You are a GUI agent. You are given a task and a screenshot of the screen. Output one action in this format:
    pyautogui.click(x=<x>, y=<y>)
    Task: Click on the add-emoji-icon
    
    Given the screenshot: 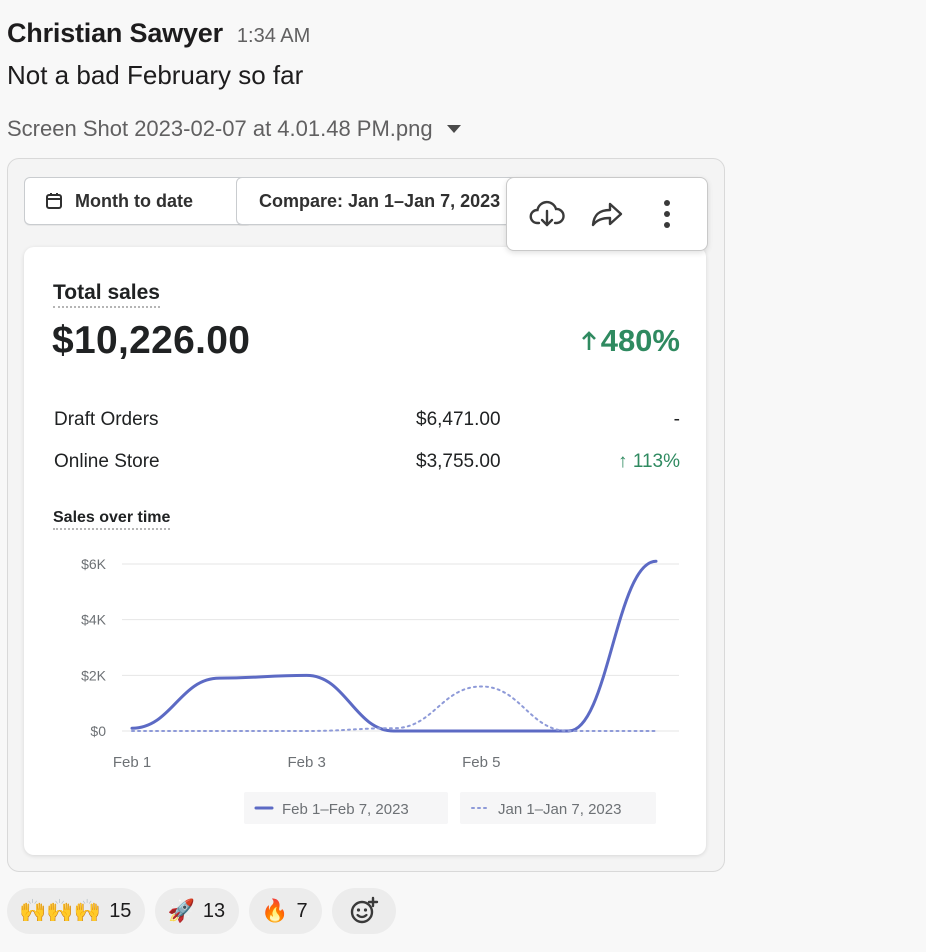 What is the action you would take?
    pyautogui.click(x=364, y=910)
    